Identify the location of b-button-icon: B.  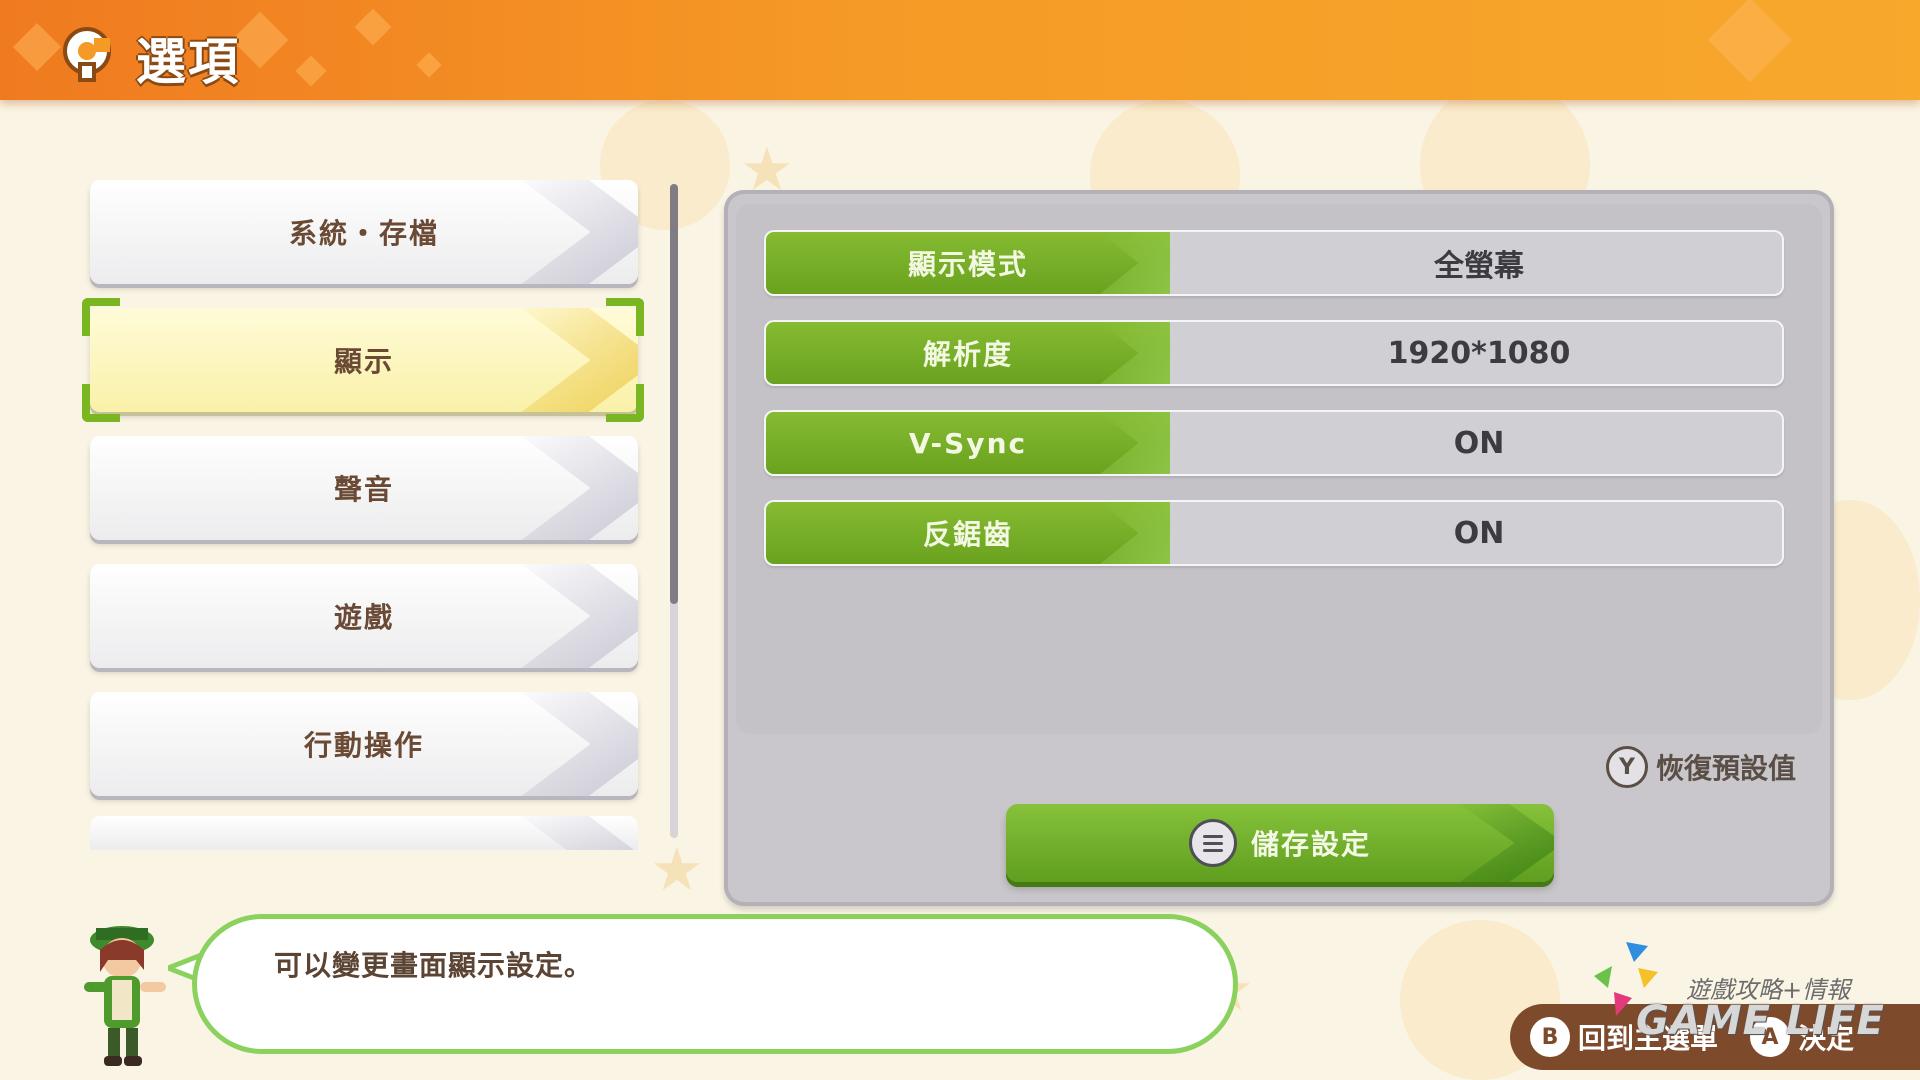
(1550, 1037).